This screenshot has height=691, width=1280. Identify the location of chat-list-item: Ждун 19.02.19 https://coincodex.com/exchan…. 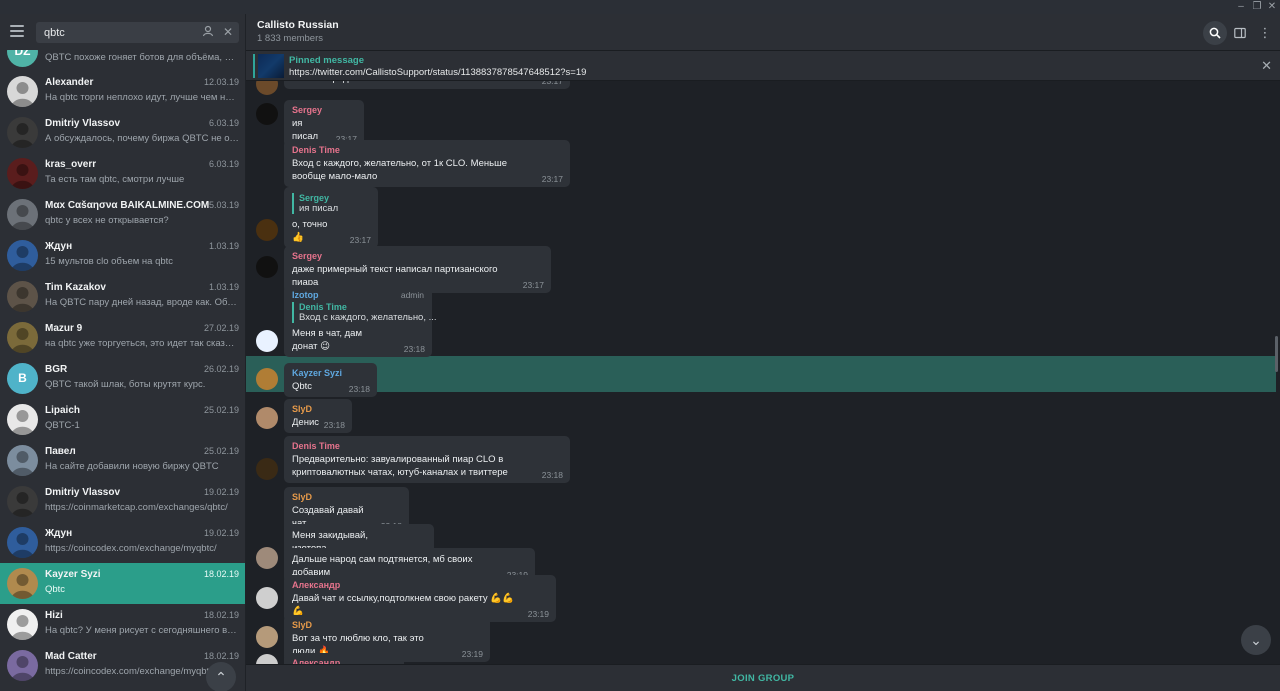
(122, 542).